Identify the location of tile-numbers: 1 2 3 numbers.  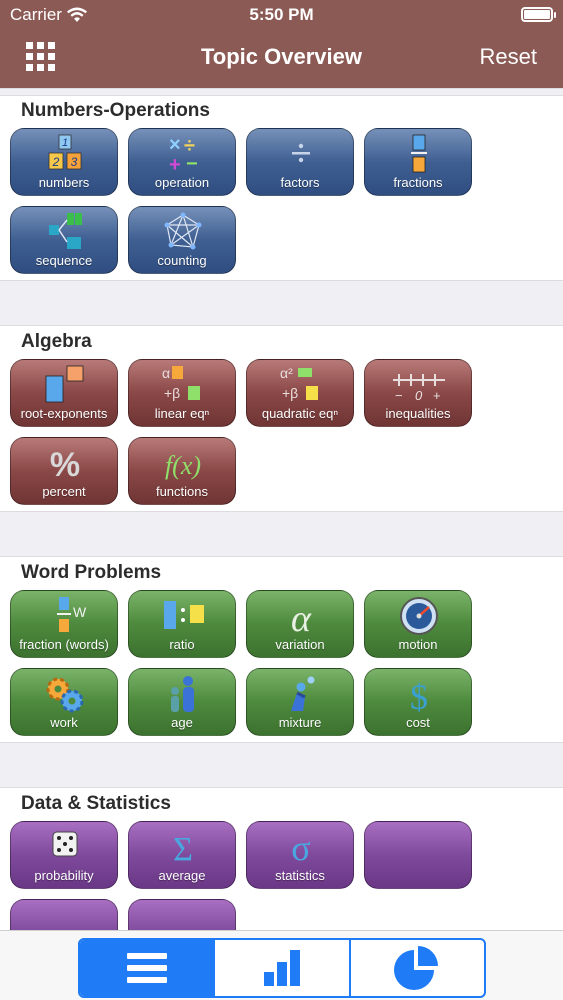
(64, 162).